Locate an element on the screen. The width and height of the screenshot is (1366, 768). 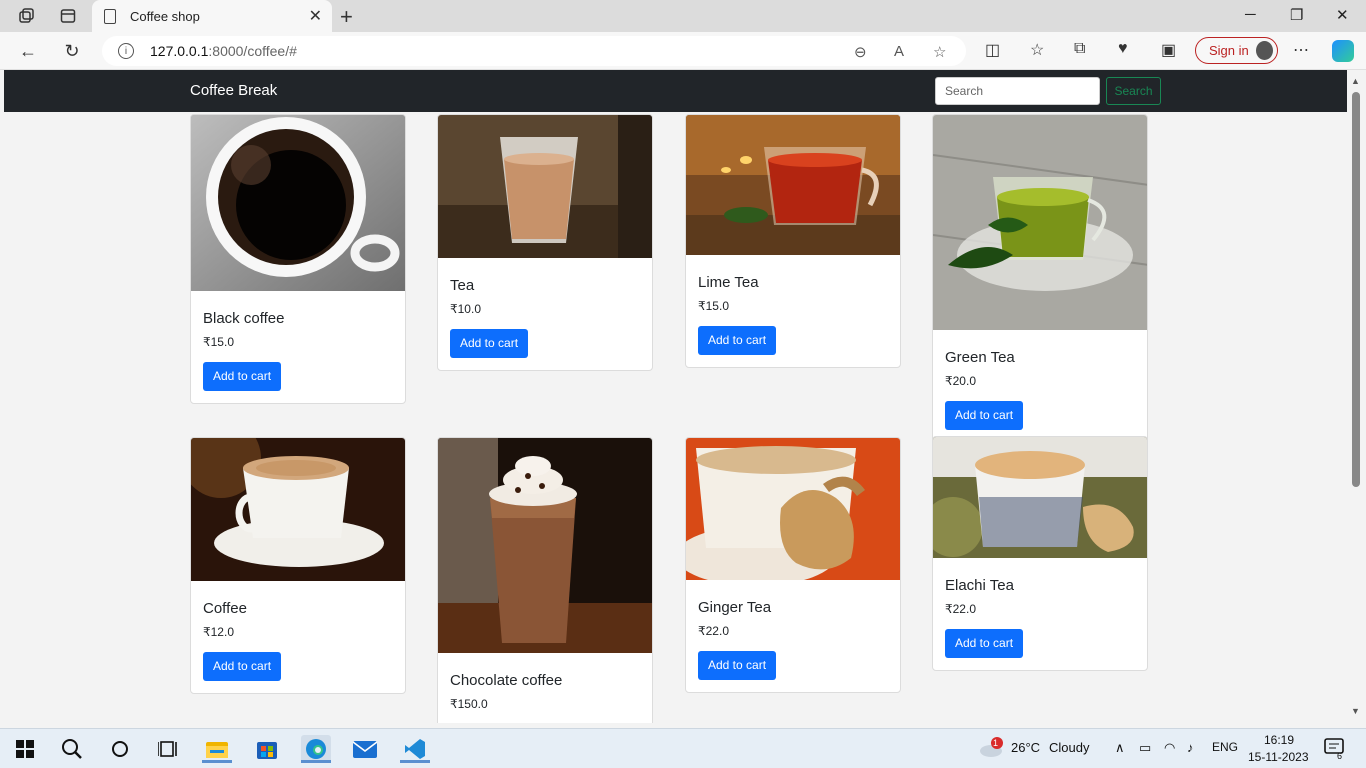
product-card: Black coffee ₹15.0 Add to cart is located at coordinates (298, 259).